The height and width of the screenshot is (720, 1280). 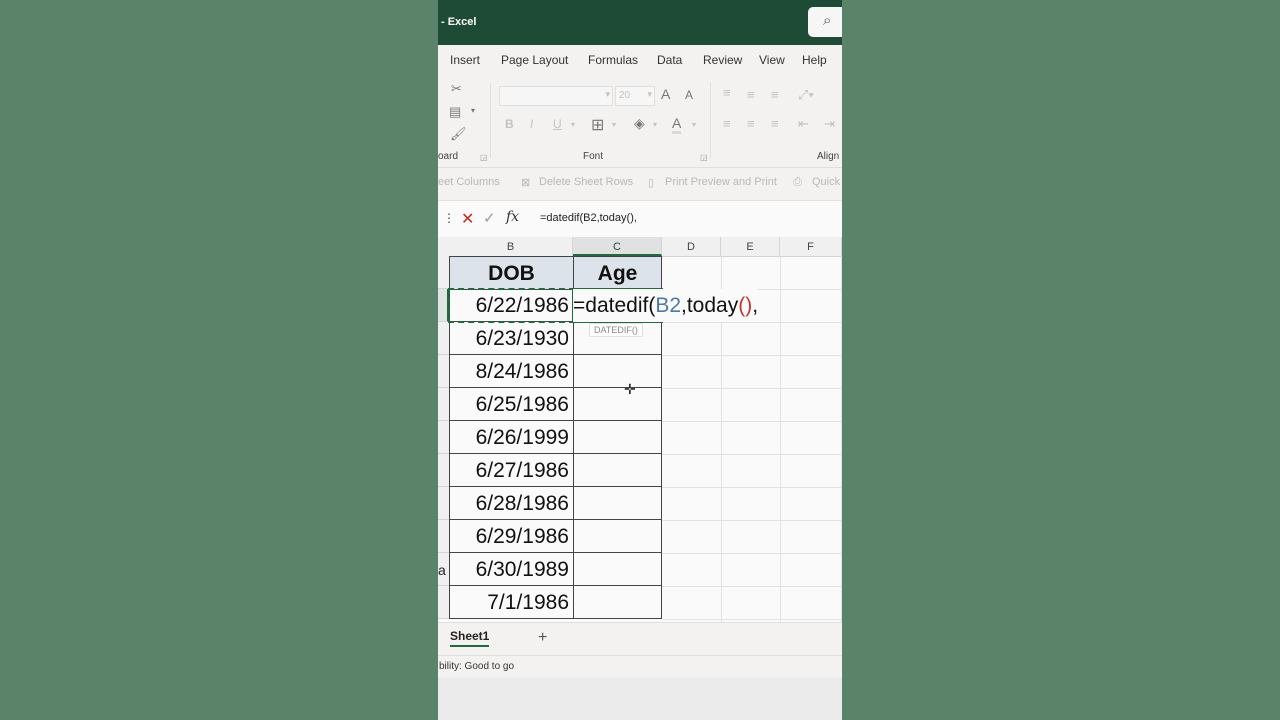 I want to click on clipboard-launcher-icon: ◲, so click(x=484, y=157).